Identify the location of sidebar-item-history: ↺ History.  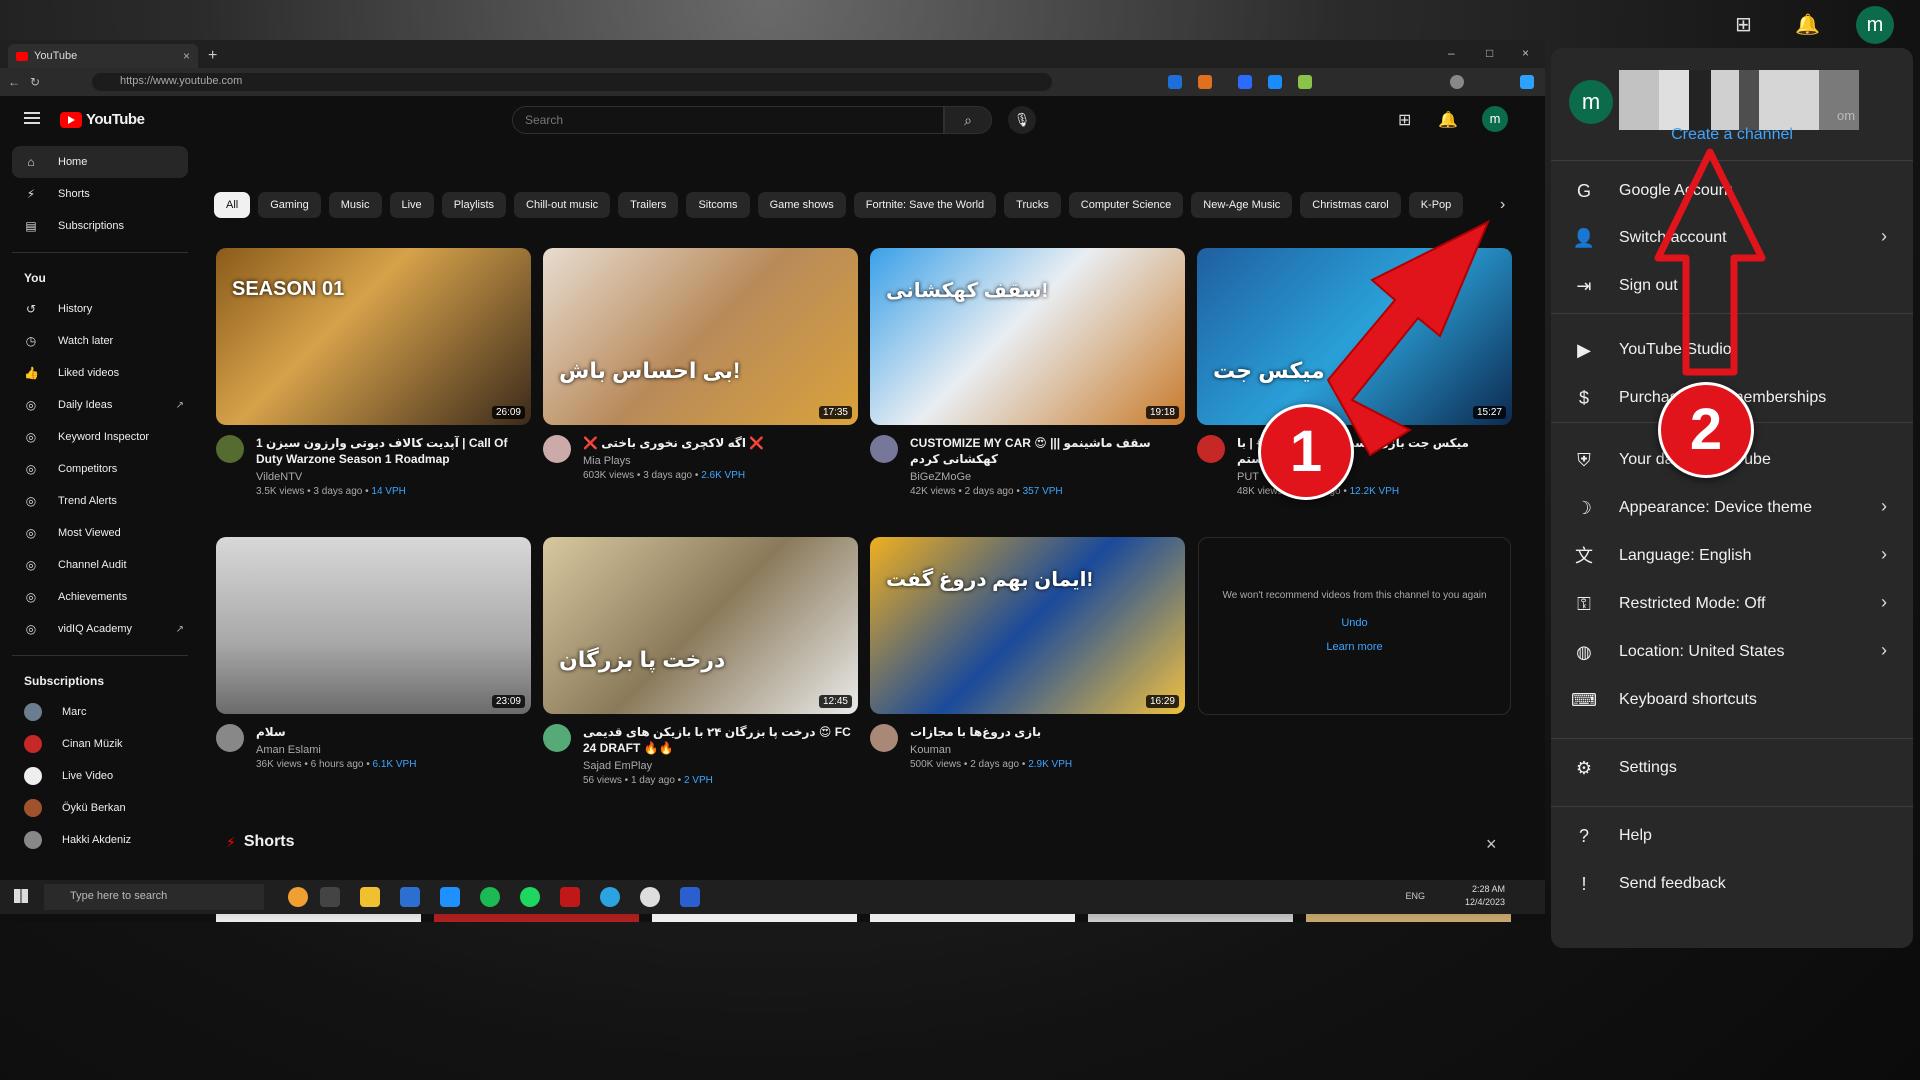
(100, 309).